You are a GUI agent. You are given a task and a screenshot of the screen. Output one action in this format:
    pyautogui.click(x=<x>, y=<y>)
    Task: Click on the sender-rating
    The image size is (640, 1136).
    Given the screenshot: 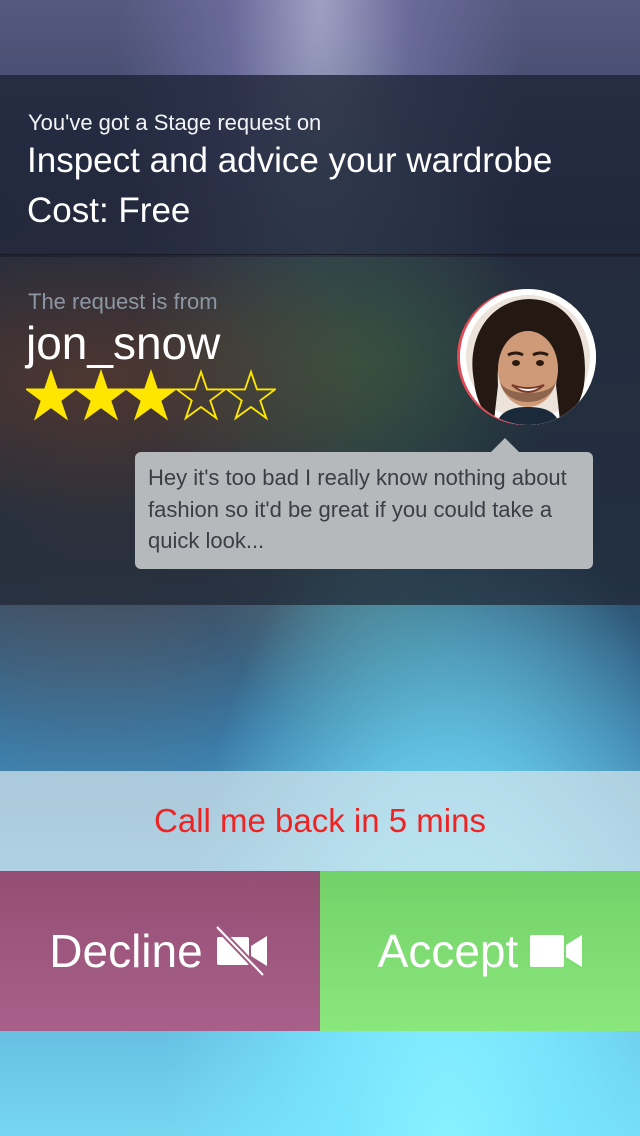 What is the action you would take?
    pyautogui.click(x=151, y=395)
    